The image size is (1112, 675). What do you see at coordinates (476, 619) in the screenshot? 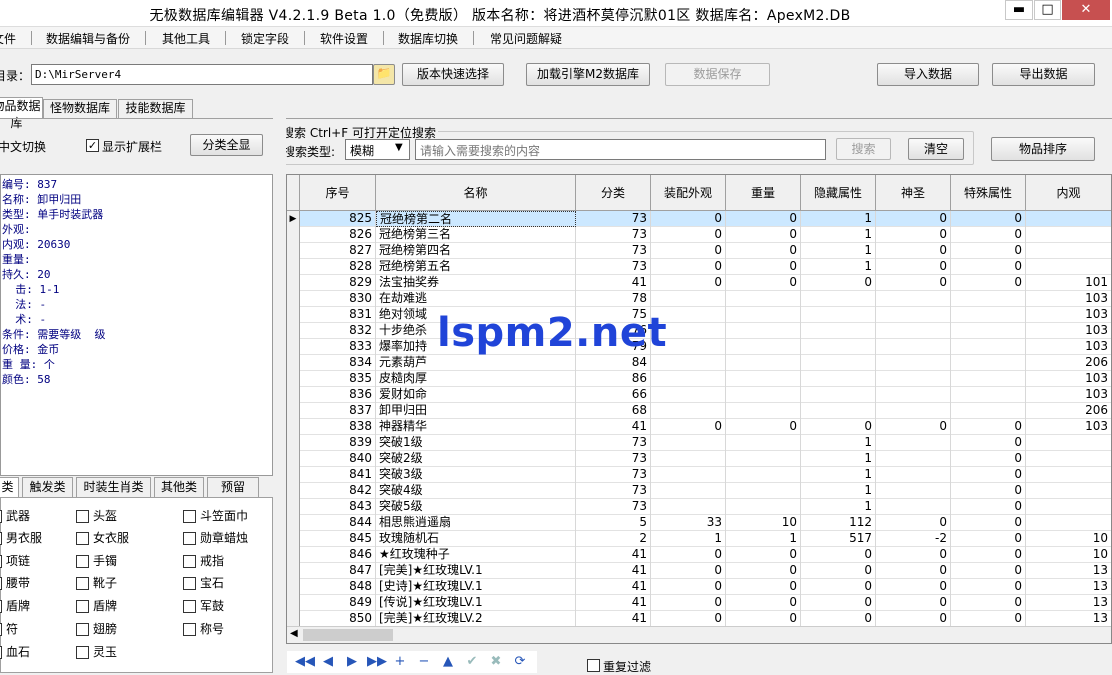
I see `cell-name: [完美]★红玫瑰LV.2` at bounding box center [476, 619].